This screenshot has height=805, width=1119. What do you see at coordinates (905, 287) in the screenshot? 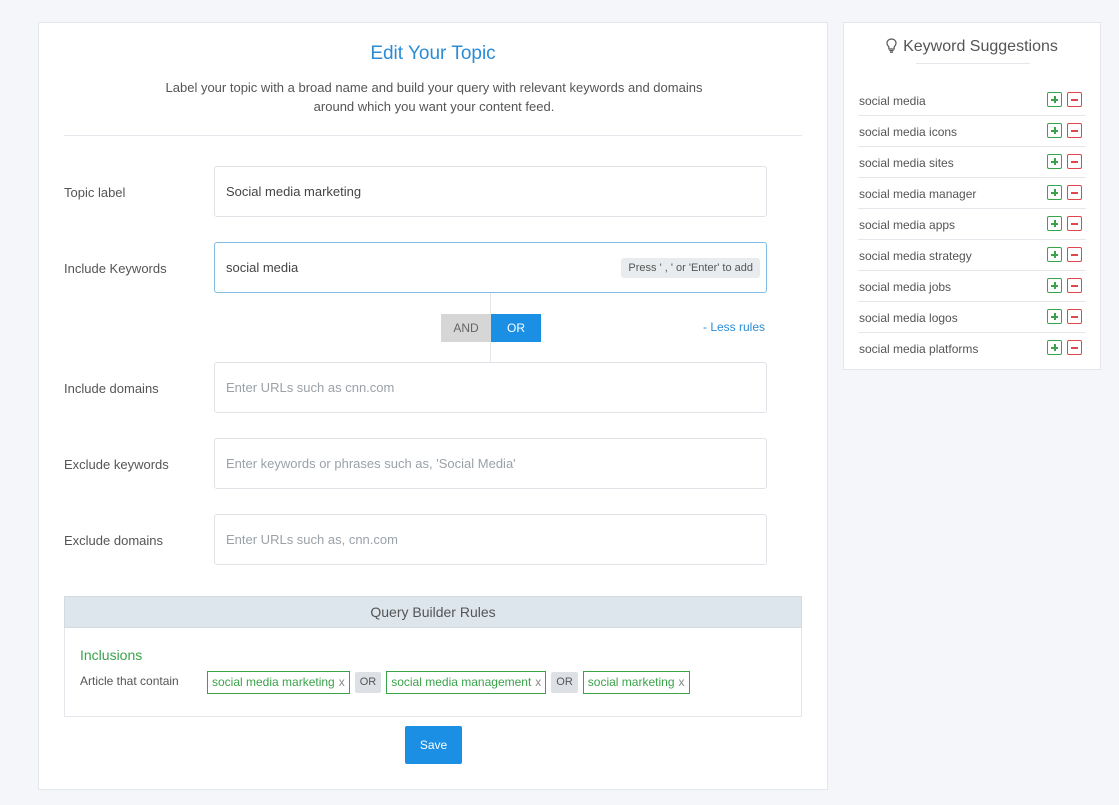
I see `suggestion-label: social media jobs` at bounding box center [905, 287].